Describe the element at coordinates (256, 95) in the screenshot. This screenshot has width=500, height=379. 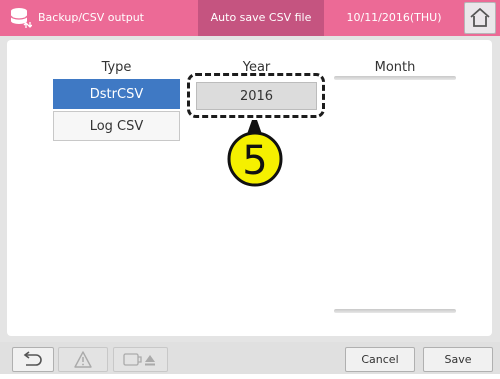
I see `highlight-dashed-frame` at that location.